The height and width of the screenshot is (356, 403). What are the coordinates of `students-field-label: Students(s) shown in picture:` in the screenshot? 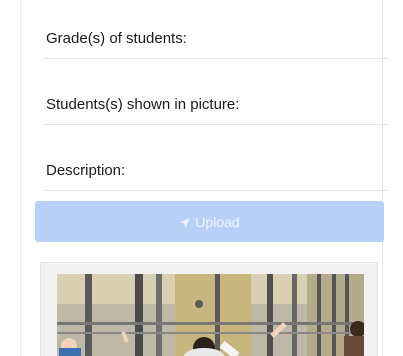 It's located at (143, 104).